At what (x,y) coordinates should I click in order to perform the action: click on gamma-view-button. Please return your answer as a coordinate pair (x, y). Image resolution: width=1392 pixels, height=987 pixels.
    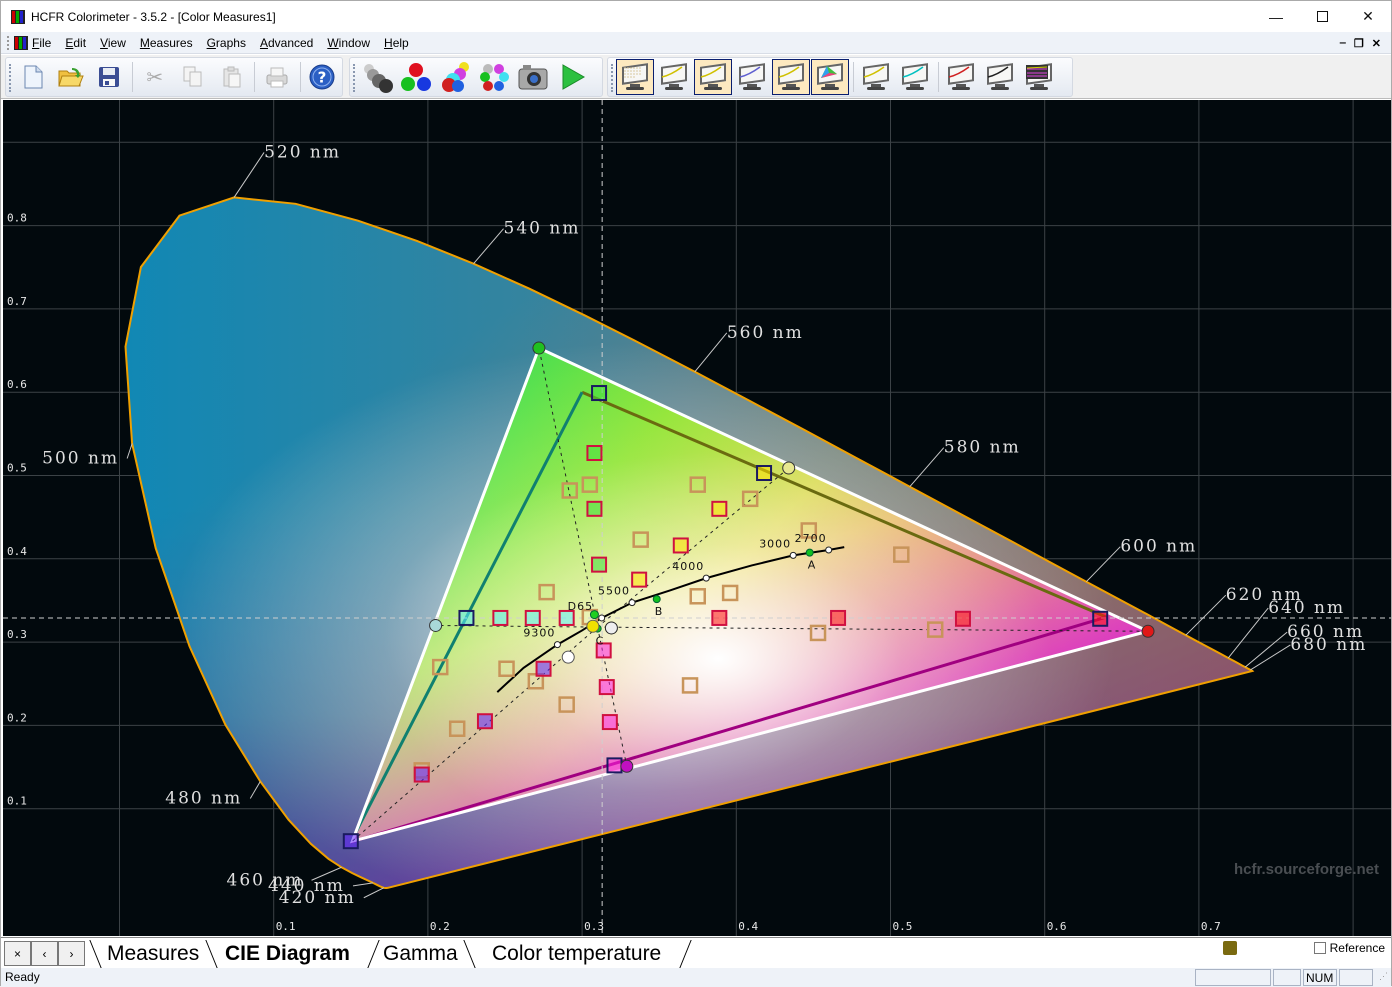
    Looking at the image, I should click on (674, 77).